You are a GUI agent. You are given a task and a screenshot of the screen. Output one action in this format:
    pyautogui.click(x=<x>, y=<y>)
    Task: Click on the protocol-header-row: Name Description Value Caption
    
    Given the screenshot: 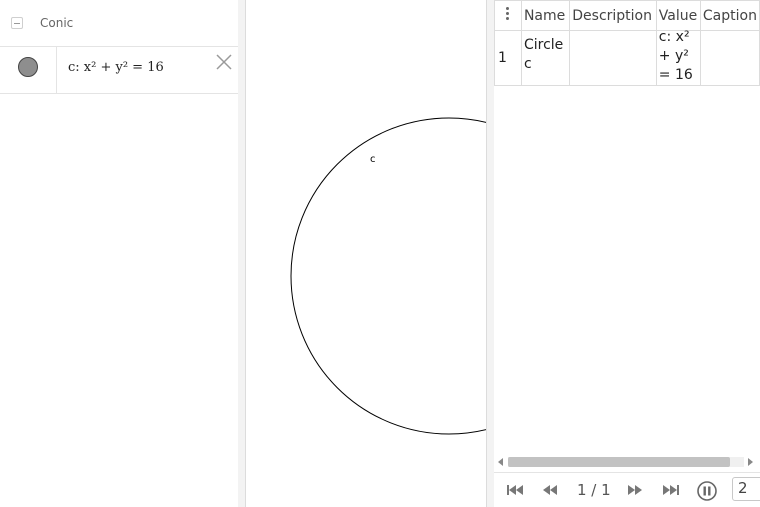 What is the action you would take?
    pyautogui.click(x=627, y=15)
    